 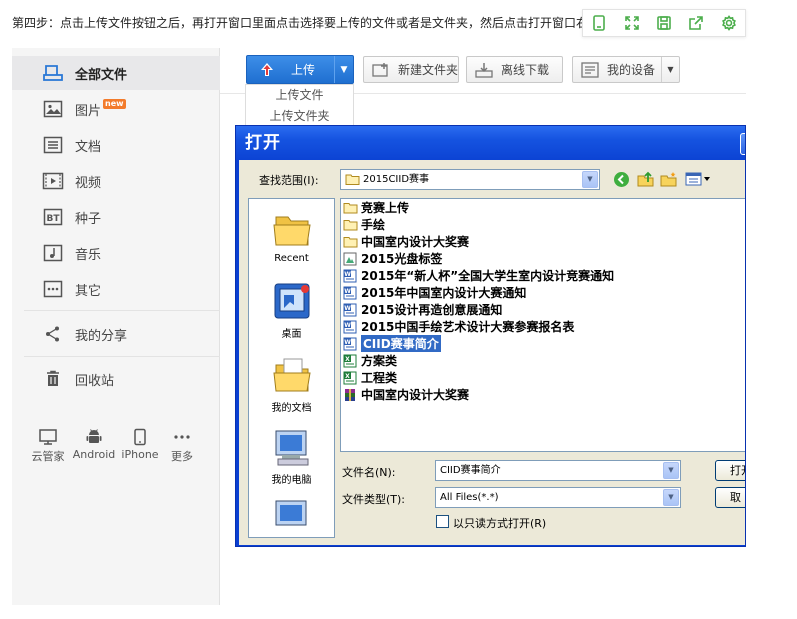 I want to click on menu-item-upload-file: 上传文件, so click(x=299, y=95).